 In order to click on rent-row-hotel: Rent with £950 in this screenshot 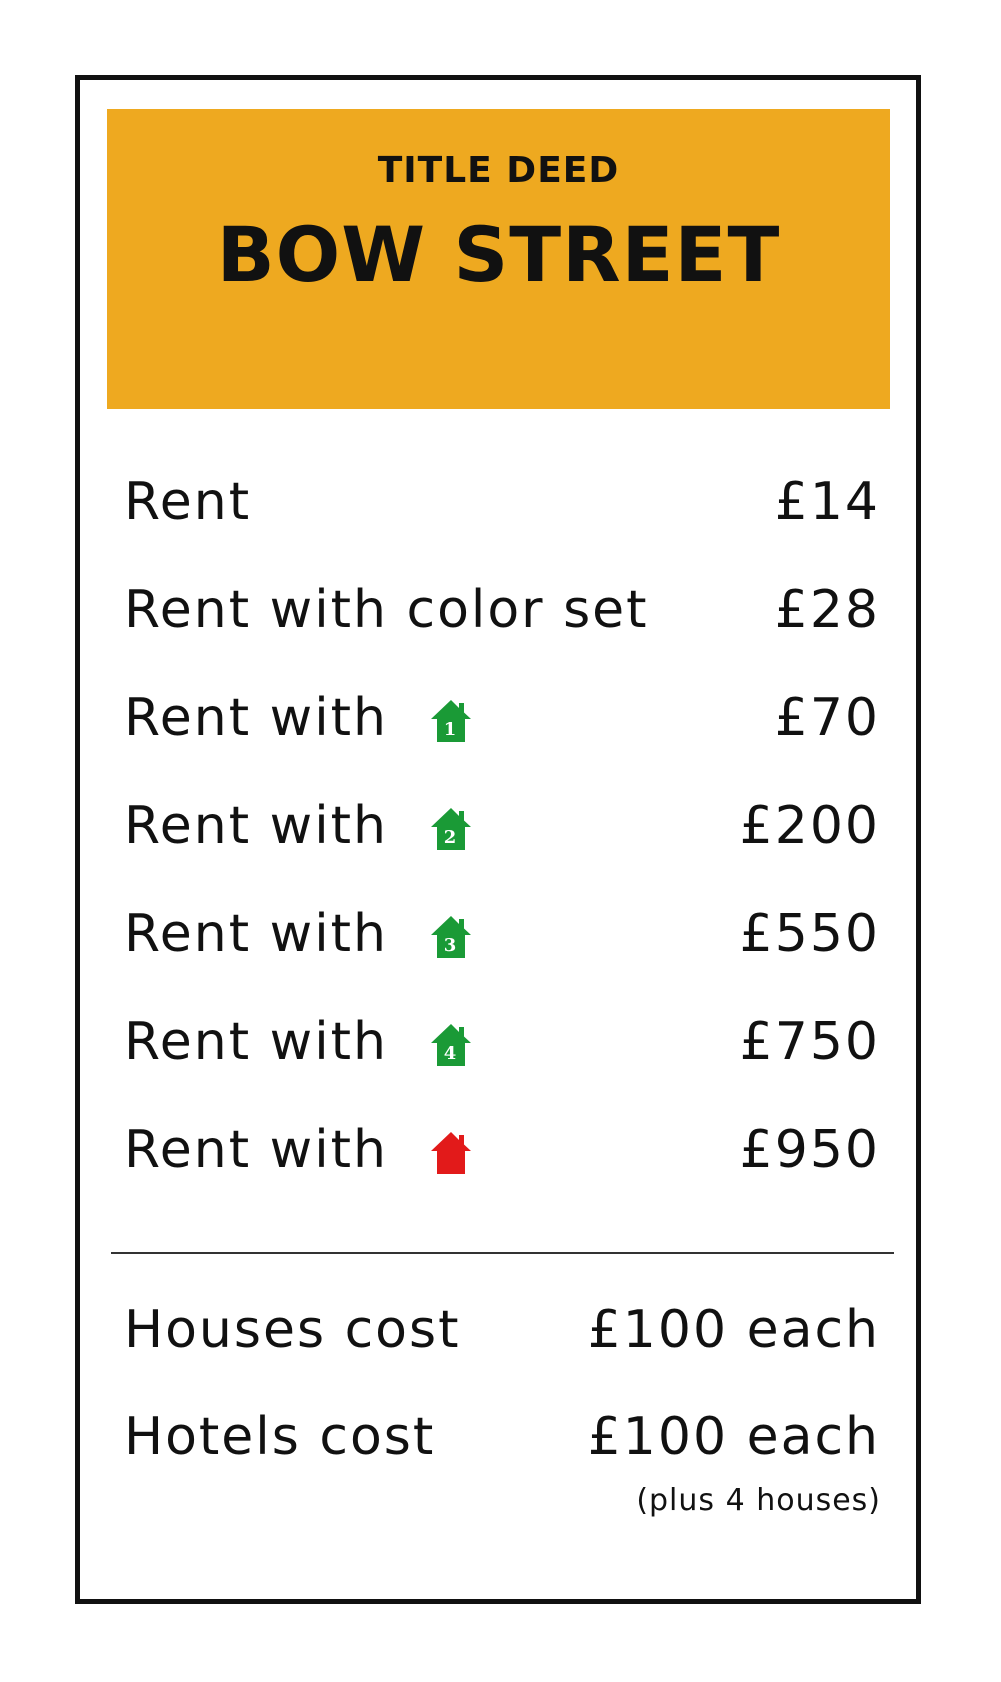, I will do `click(502, 1150)`.